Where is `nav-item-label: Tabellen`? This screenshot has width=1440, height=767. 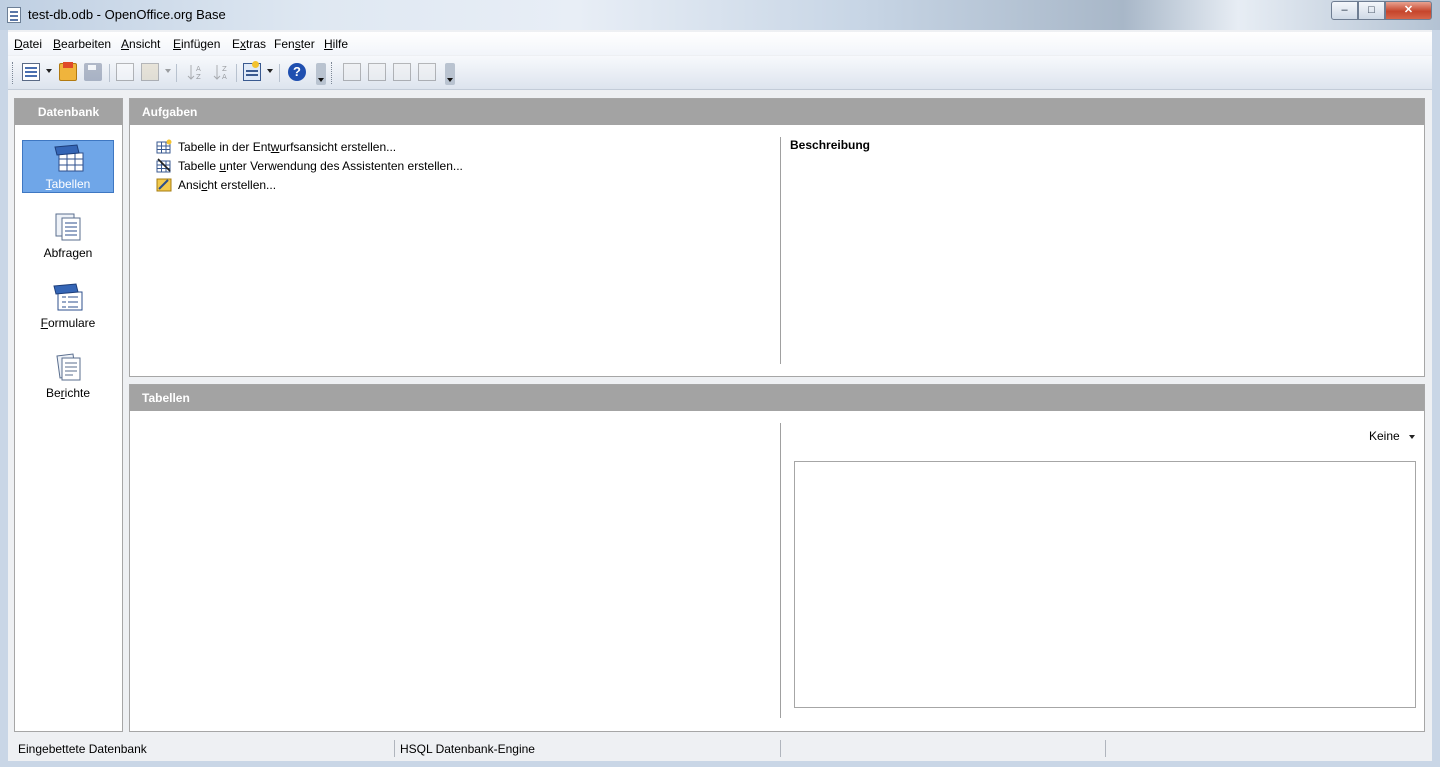 nav-item-label: Tabellen is located at coordinates (68, 184).